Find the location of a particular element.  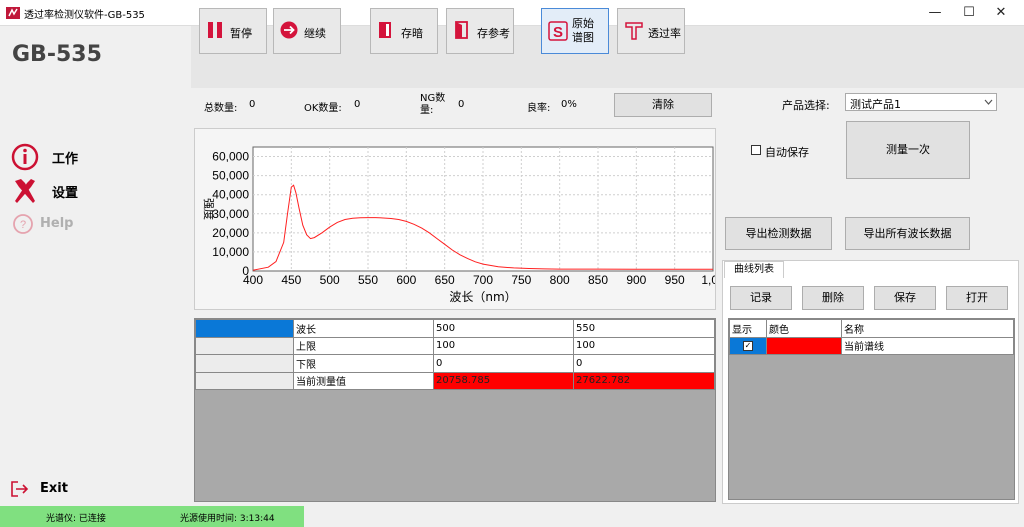

sidebar-item-label: 设置 is located at coordinates (65, 193).